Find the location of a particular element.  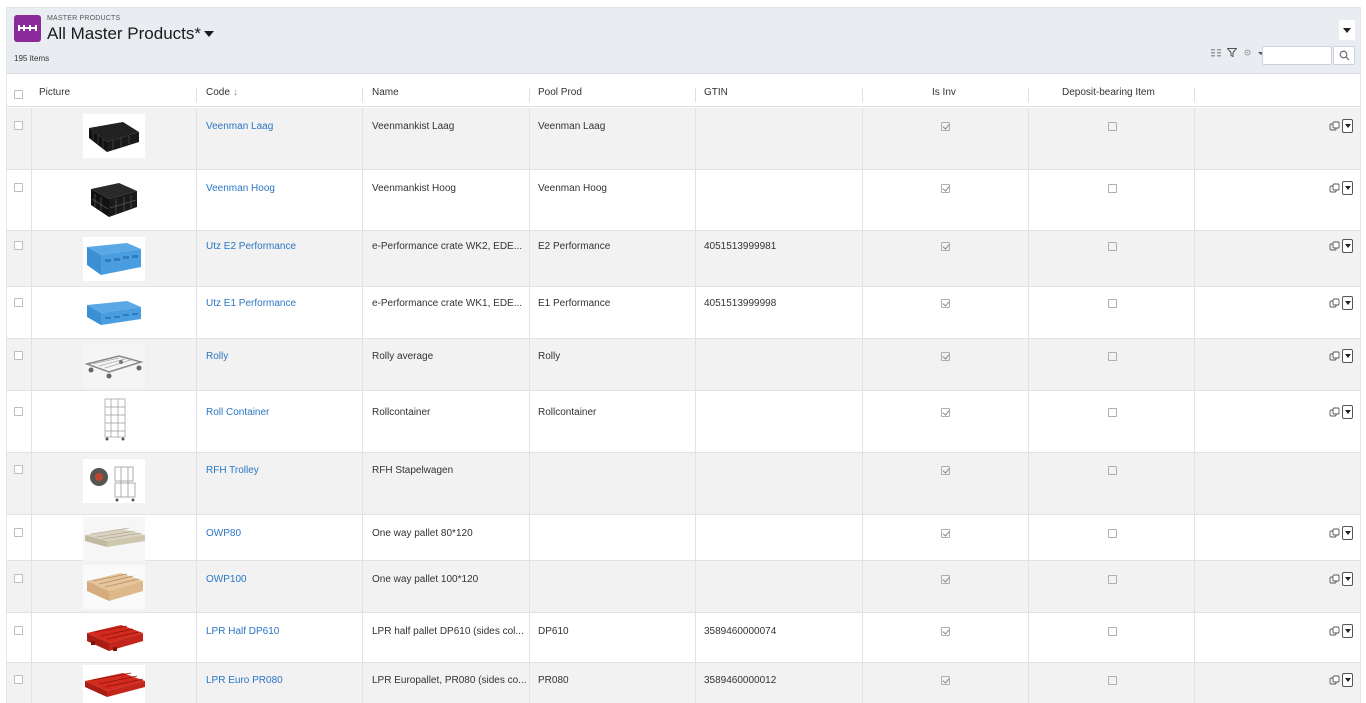

column-header-gtin: GTIN is located at coordinates (716, 92).